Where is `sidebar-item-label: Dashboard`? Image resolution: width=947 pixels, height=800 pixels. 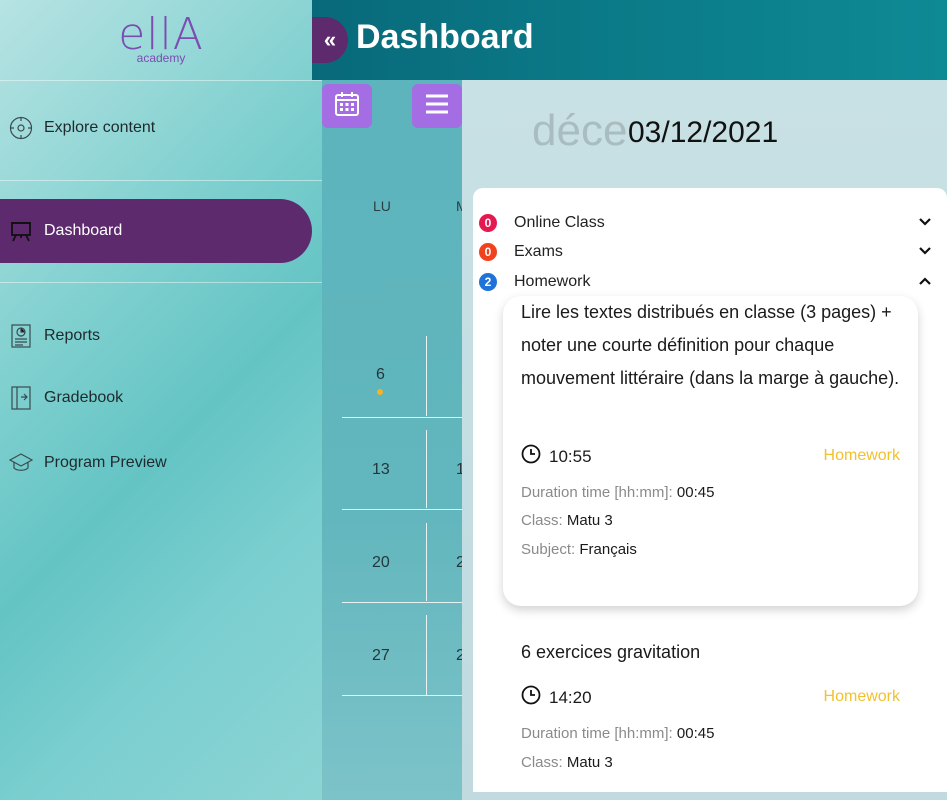
sidebar-item-label: Dashboard is located at coordinates (83, 230).